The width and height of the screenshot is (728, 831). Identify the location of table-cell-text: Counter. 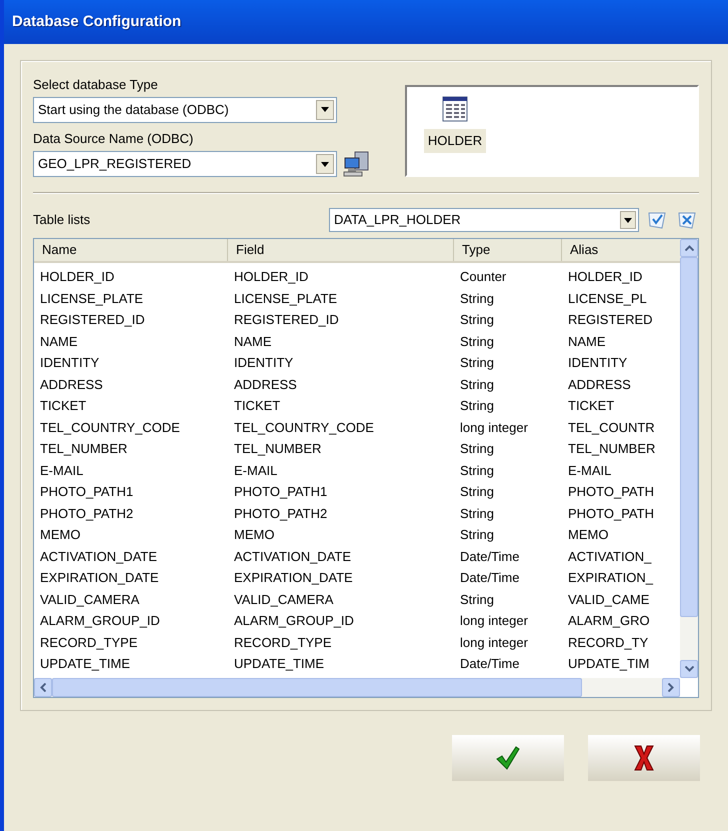
(483, 277).